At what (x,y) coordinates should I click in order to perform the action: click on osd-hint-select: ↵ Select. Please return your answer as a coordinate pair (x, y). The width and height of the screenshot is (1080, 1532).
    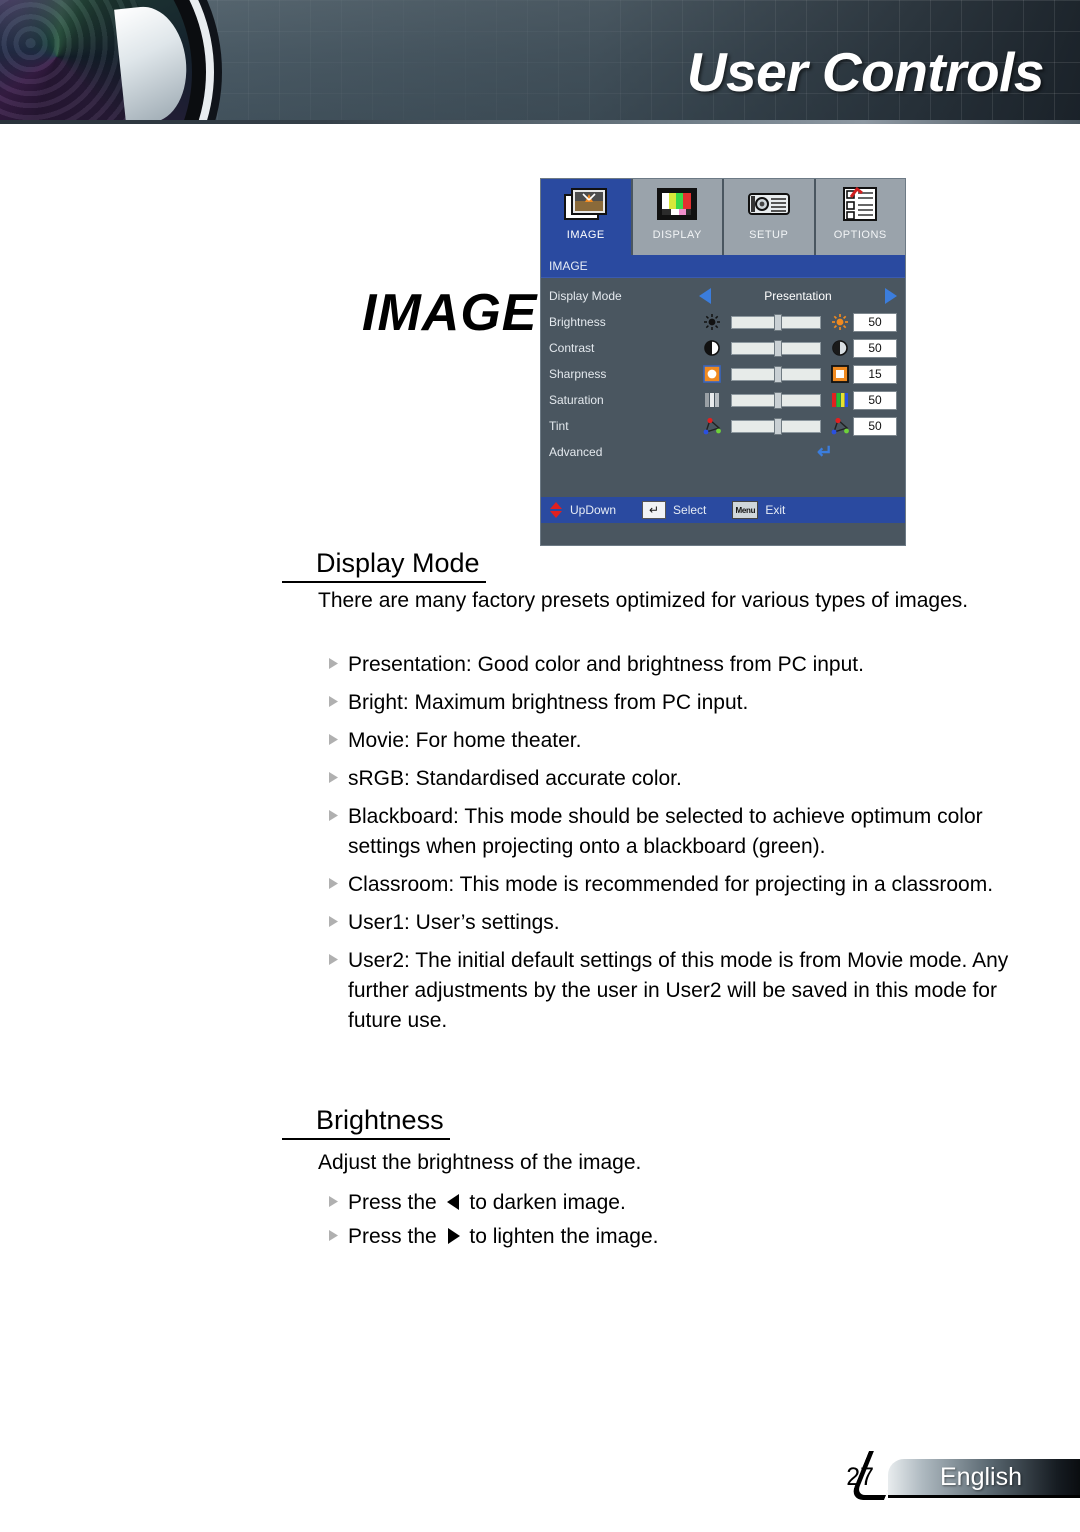
    Looking at the image, I should click on (674, 510).